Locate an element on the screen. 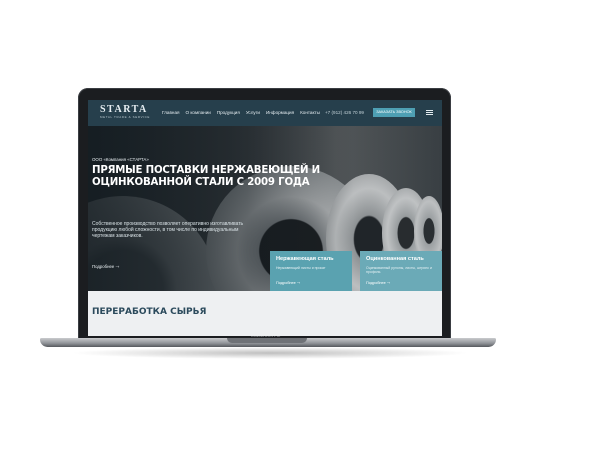 The image size is (596, 449). nav-item-about: О компании is located at coordinates (197, 112).